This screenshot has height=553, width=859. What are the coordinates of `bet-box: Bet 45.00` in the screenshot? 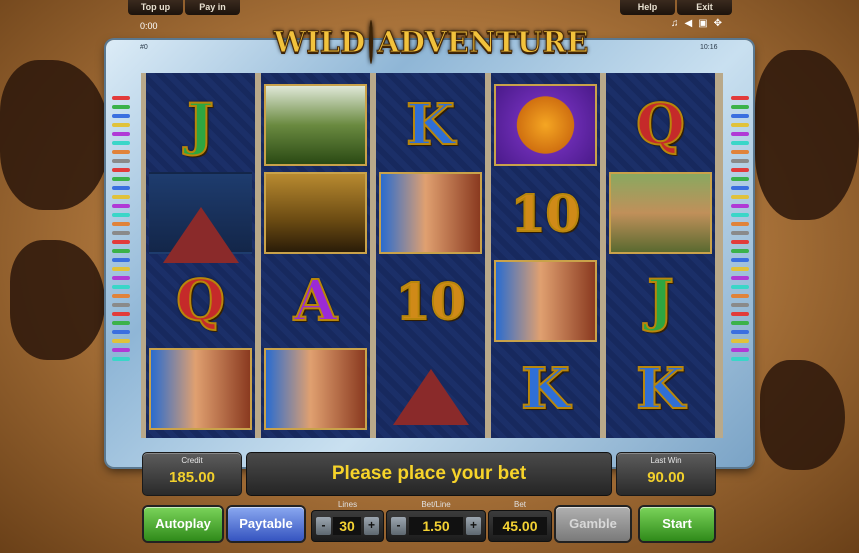 It's located at (520, 521).